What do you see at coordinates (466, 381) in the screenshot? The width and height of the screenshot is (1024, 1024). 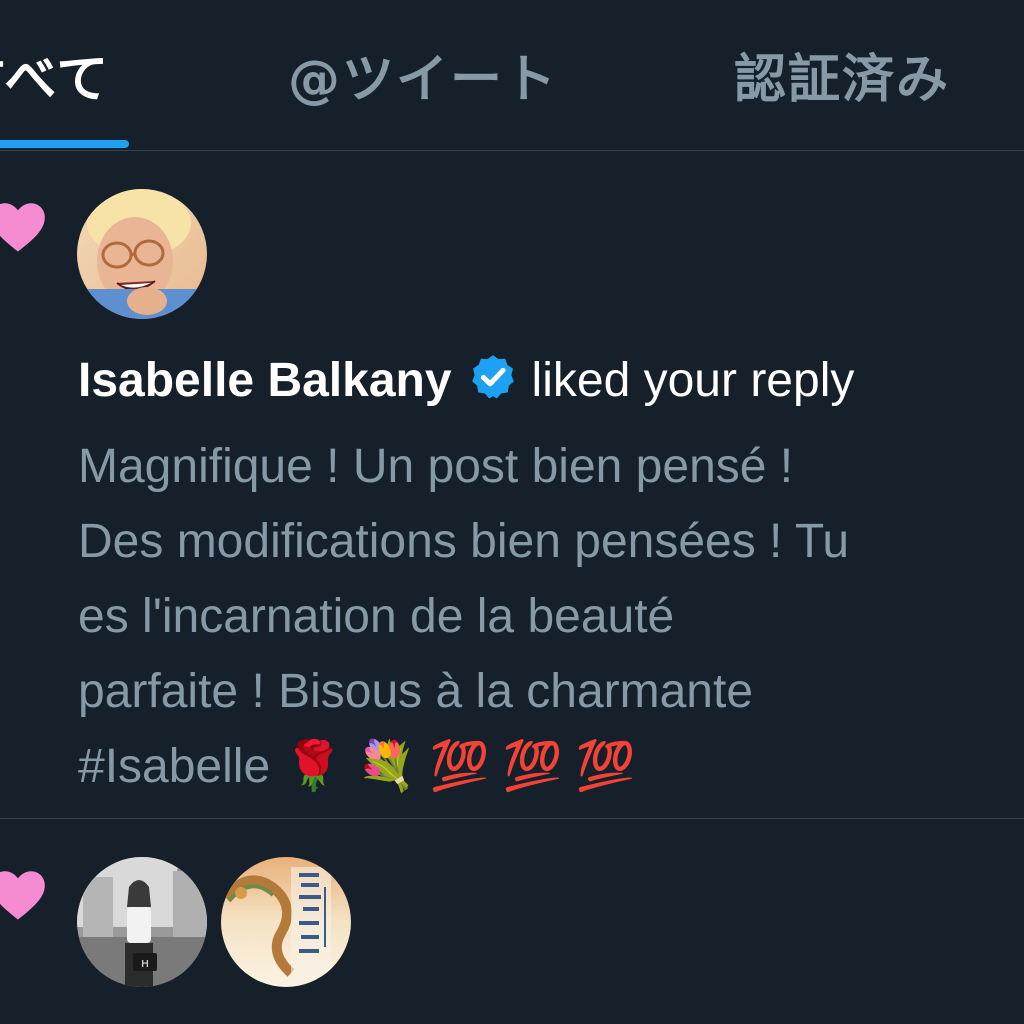 I see `notification-headline: Isabelle Balkany liked your reply` at bounding box center [466, 381].